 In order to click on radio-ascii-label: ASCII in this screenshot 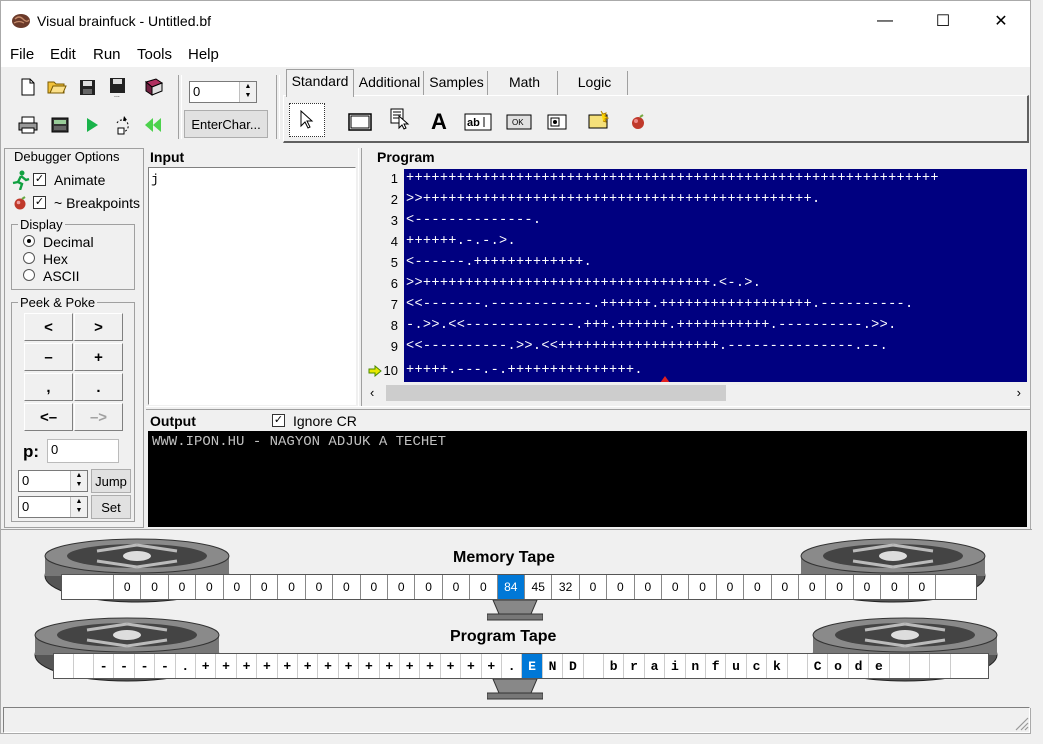, I will do `click(61, 276)`.